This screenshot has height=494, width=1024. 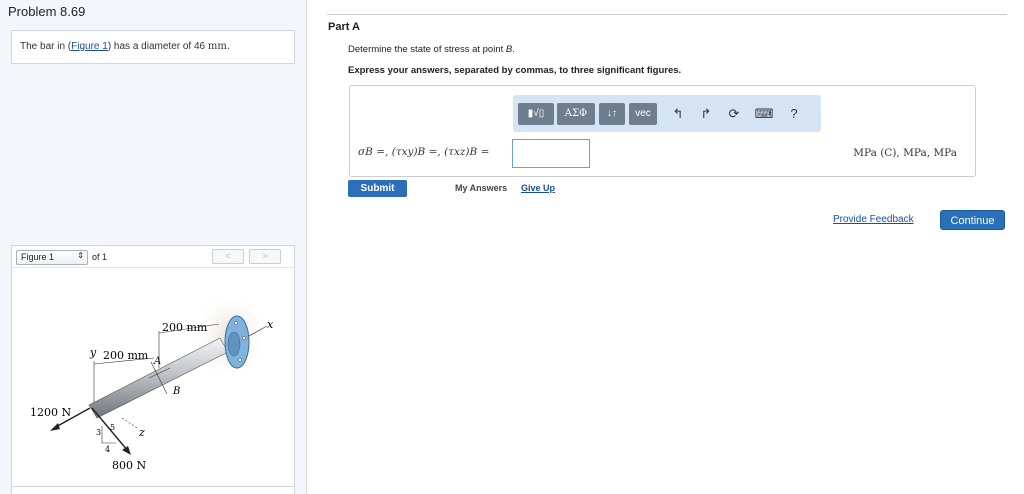 I want to click on answer-equation: σB =, (τxy)B =, (τxz)B =, so click(x=424, y=152).